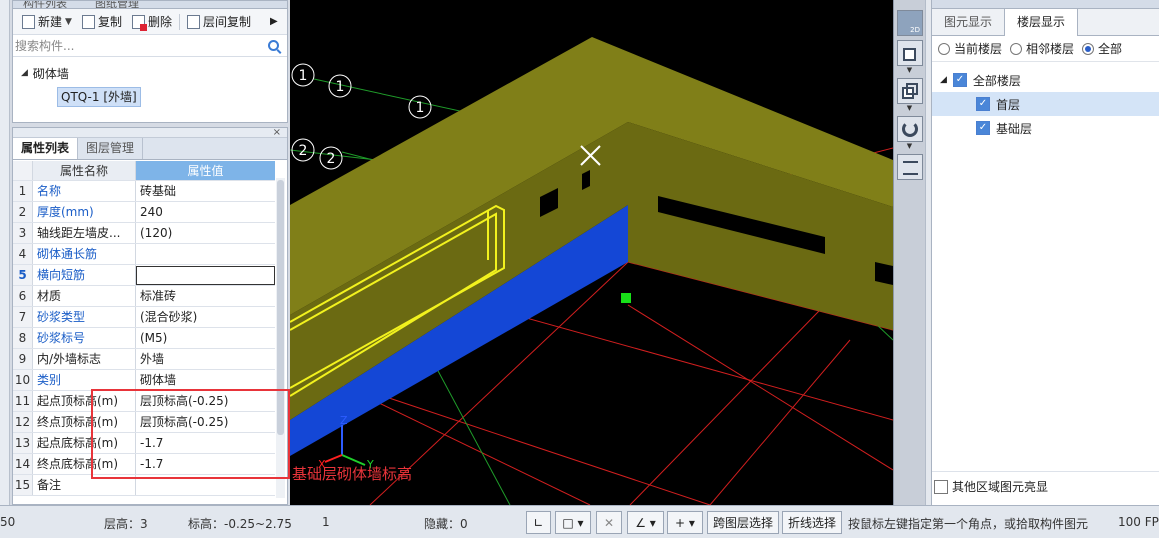 This screenshot has width=1159, height=538. I want to click on property-name: 横向短筋, so click(84, 275).